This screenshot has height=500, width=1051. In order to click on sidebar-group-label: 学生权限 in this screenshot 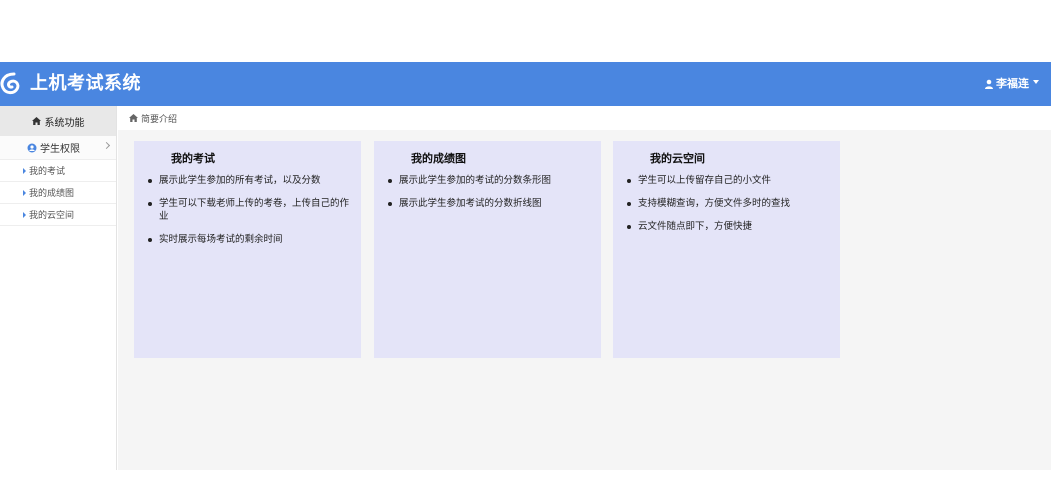, I will do `click(60, 149)`.